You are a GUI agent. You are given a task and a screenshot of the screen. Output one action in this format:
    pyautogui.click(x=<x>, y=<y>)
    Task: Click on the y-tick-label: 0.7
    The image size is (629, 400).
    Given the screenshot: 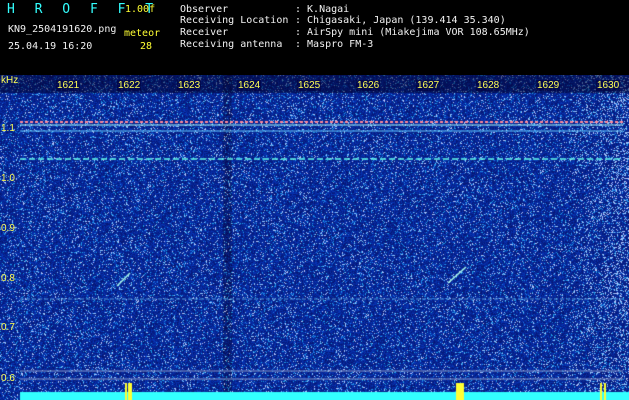 What is the action you would take?
    pyautogui.click(x=8, y=327)
    